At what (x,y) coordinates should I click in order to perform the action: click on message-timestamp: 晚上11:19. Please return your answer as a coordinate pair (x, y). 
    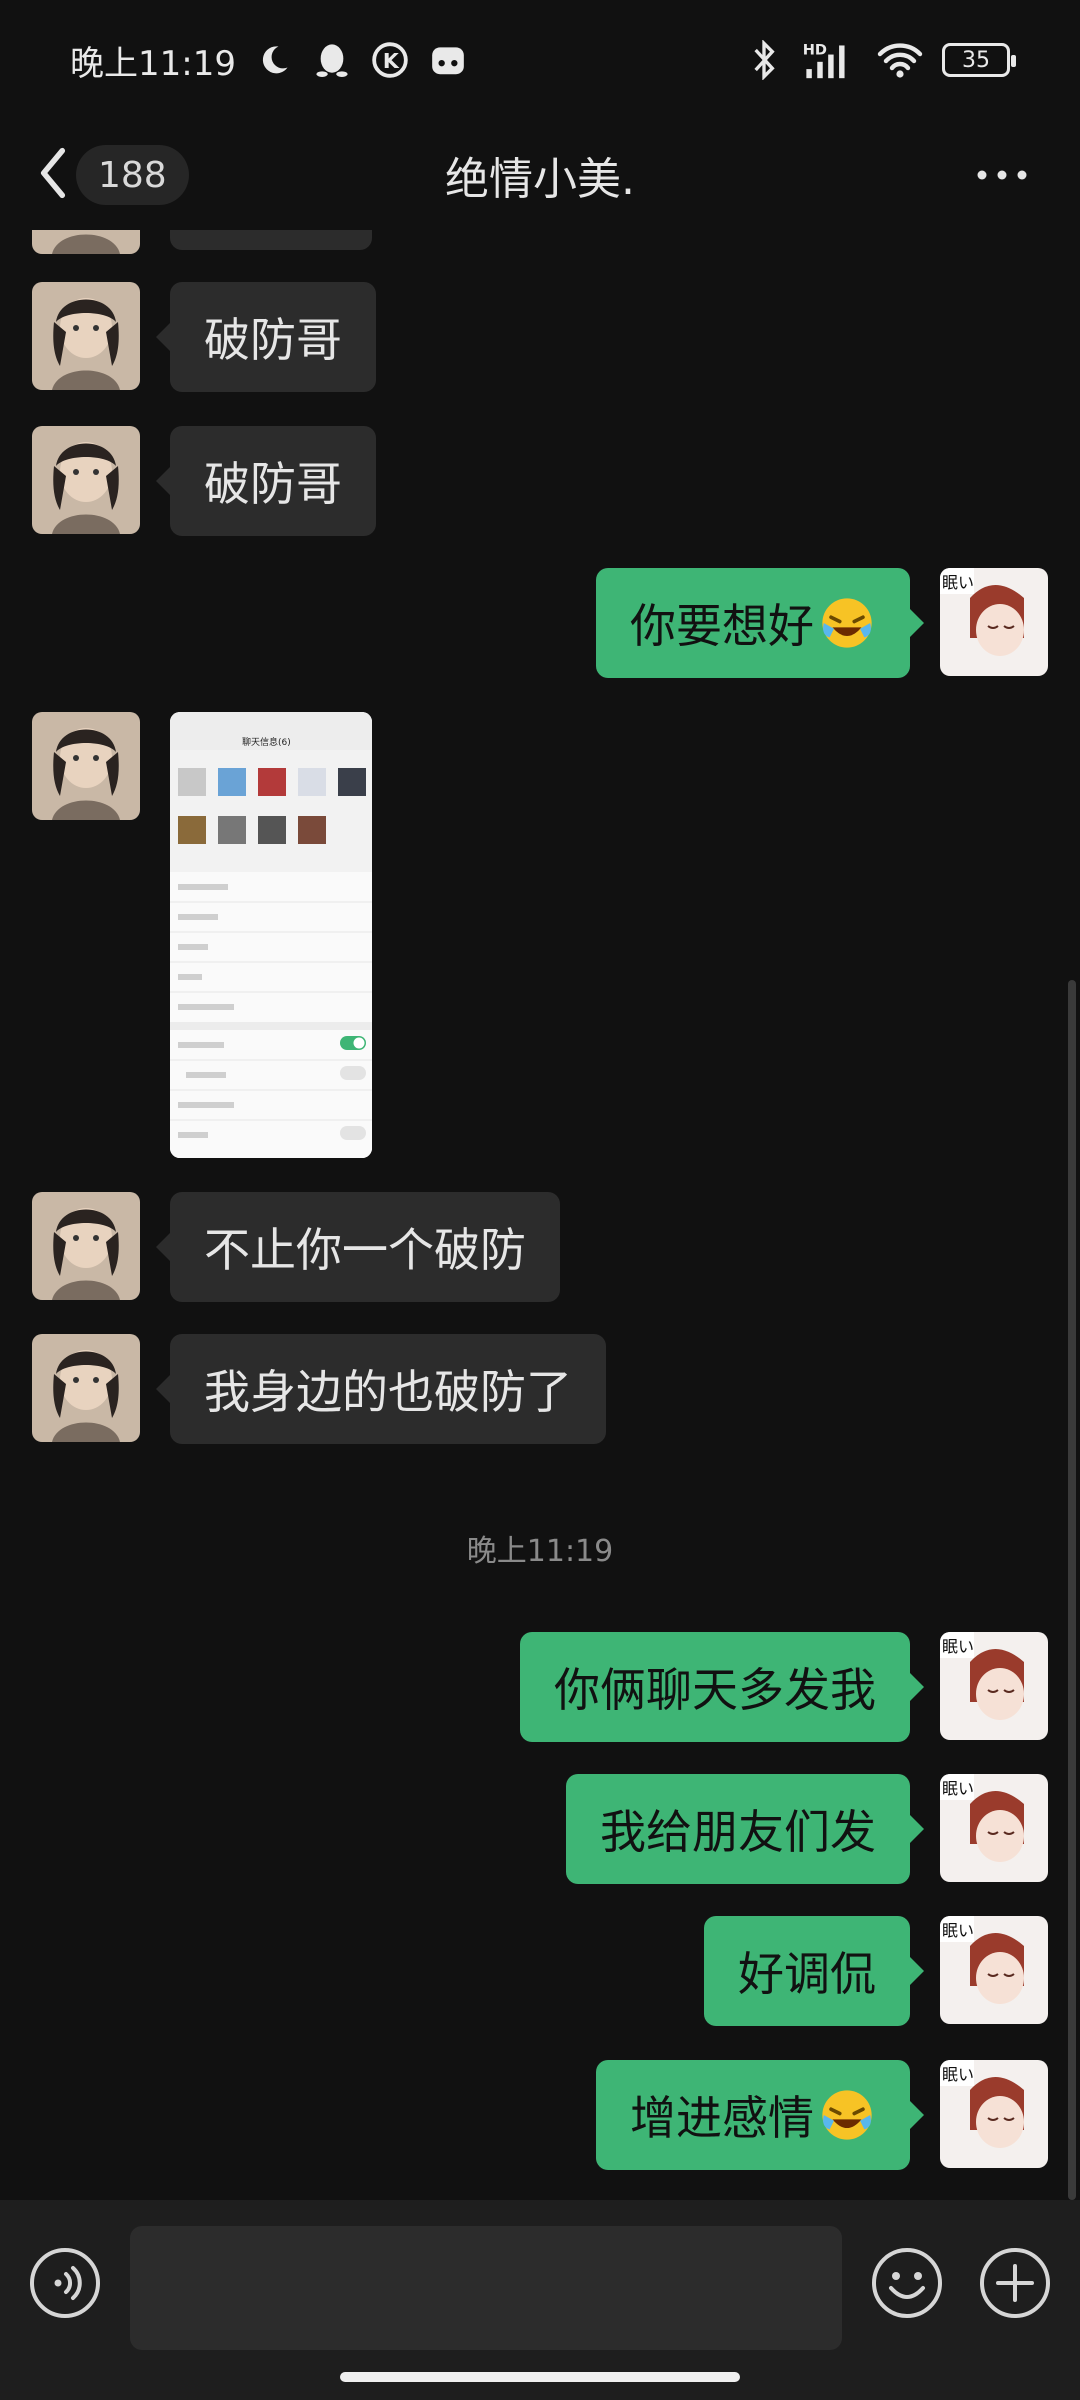
    Looking at the image, I should click on (540, 1551).